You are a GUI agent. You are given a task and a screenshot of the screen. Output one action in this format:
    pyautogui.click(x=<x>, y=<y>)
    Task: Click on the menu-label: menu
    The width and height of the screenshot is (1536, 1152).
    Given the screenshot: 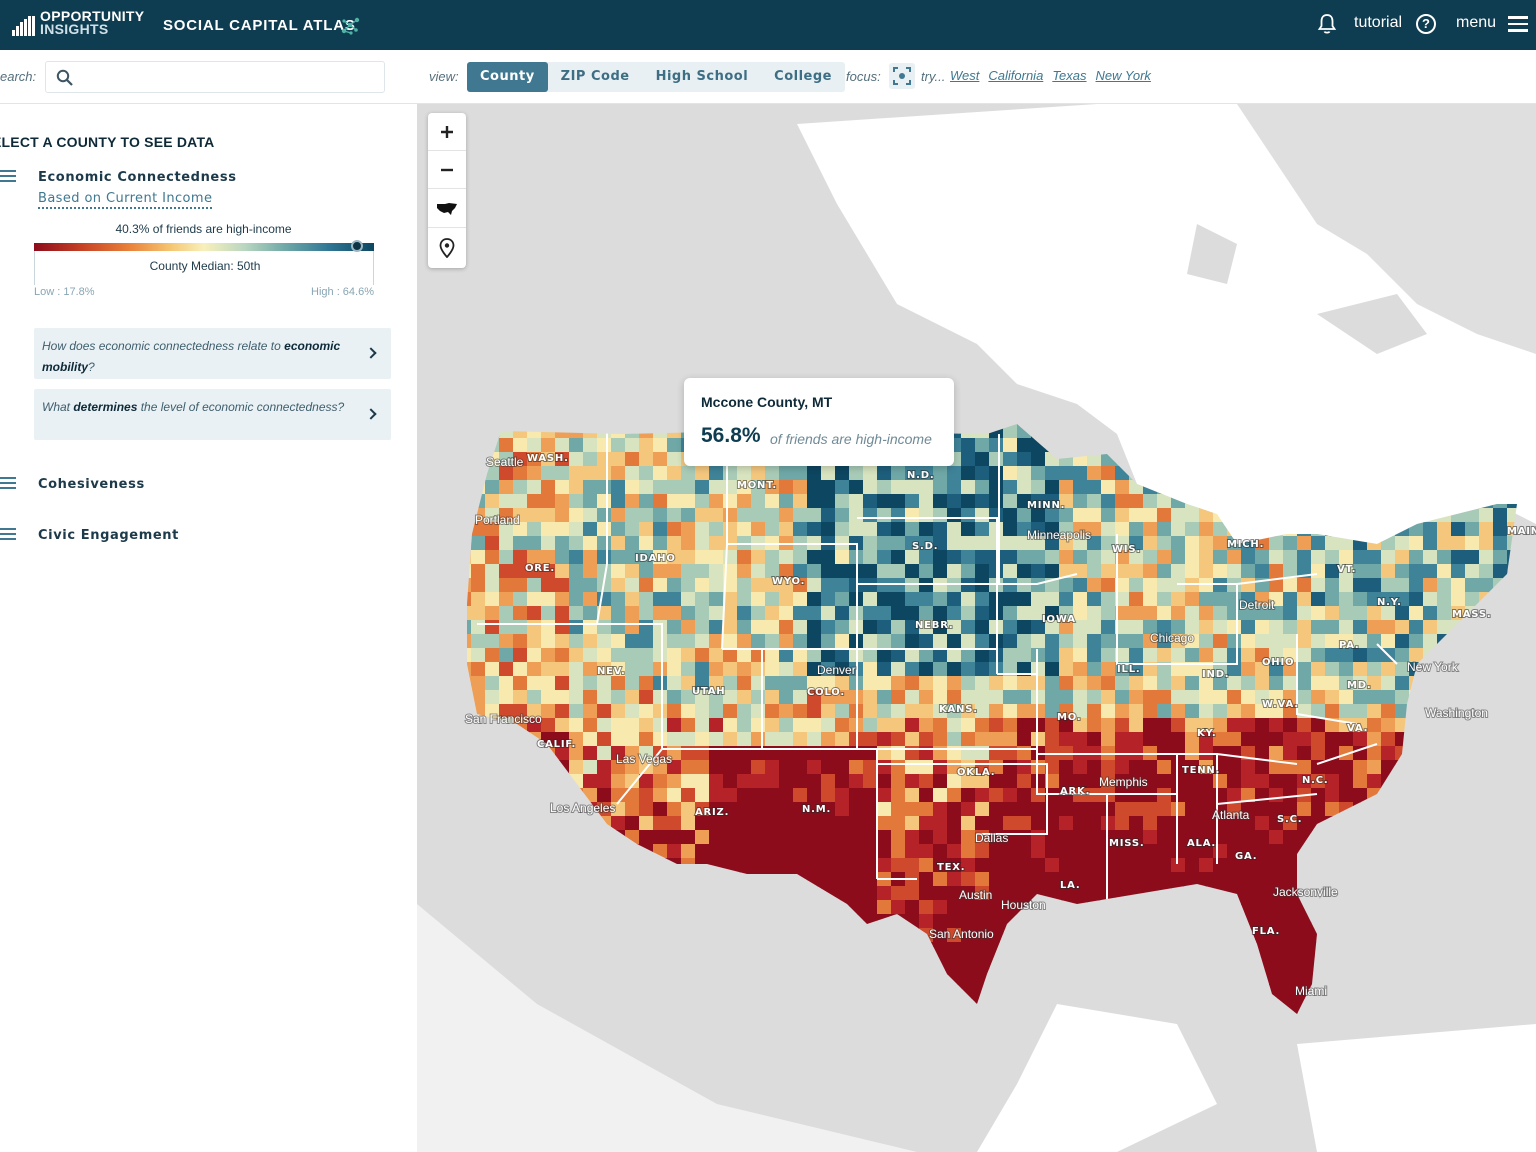 What is the action you would take?
    pyautogui.click(x=1476, y=23)
    